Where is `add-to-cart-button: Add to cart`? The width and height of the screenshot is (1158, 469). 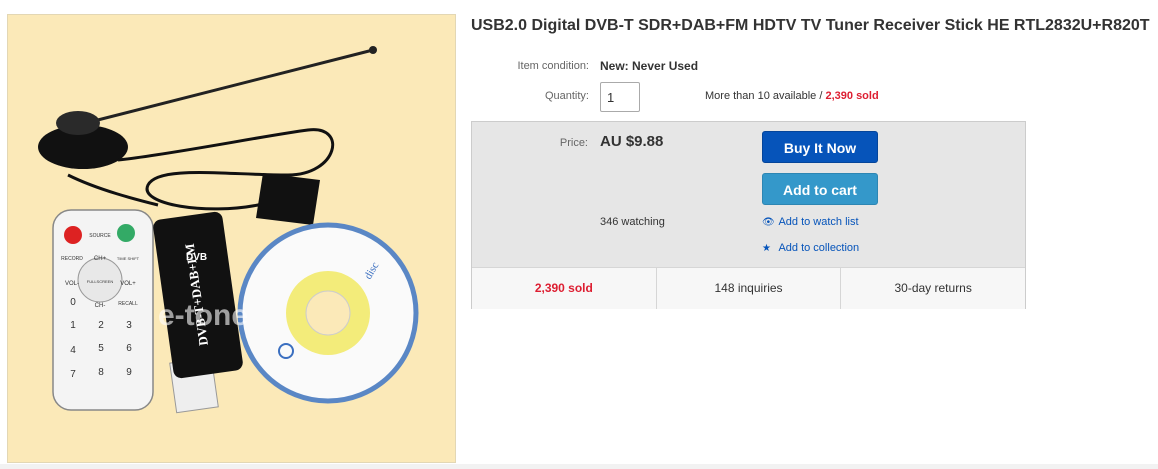
add-to-cart-button: Add to cart is located at coordinates (820, 189).